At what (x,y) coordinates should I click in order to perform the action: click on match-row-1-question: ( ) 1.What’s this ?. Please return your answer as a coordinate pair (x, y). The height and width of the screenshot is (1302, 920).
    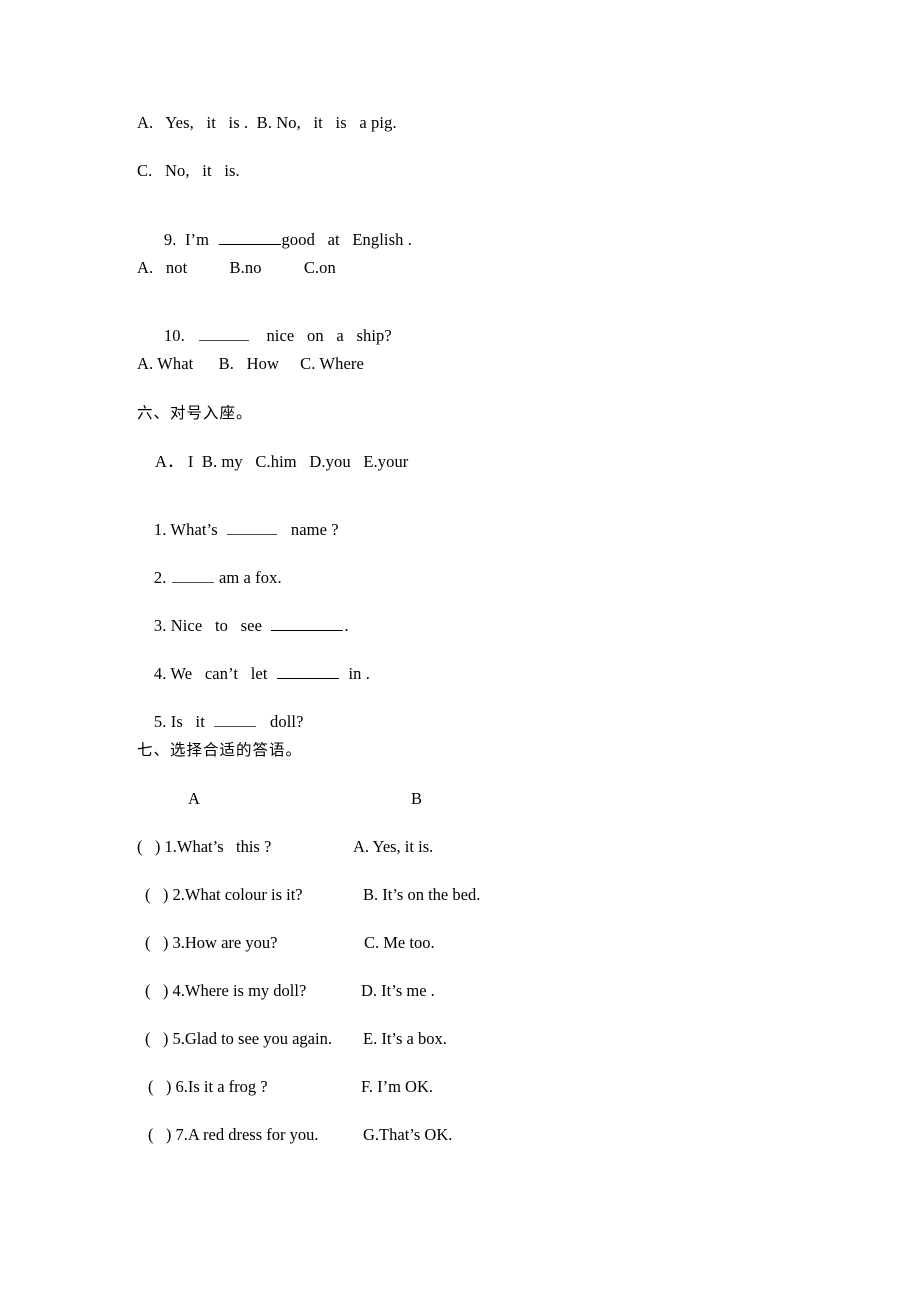
    Looking at the image, I should click on (204, 847).